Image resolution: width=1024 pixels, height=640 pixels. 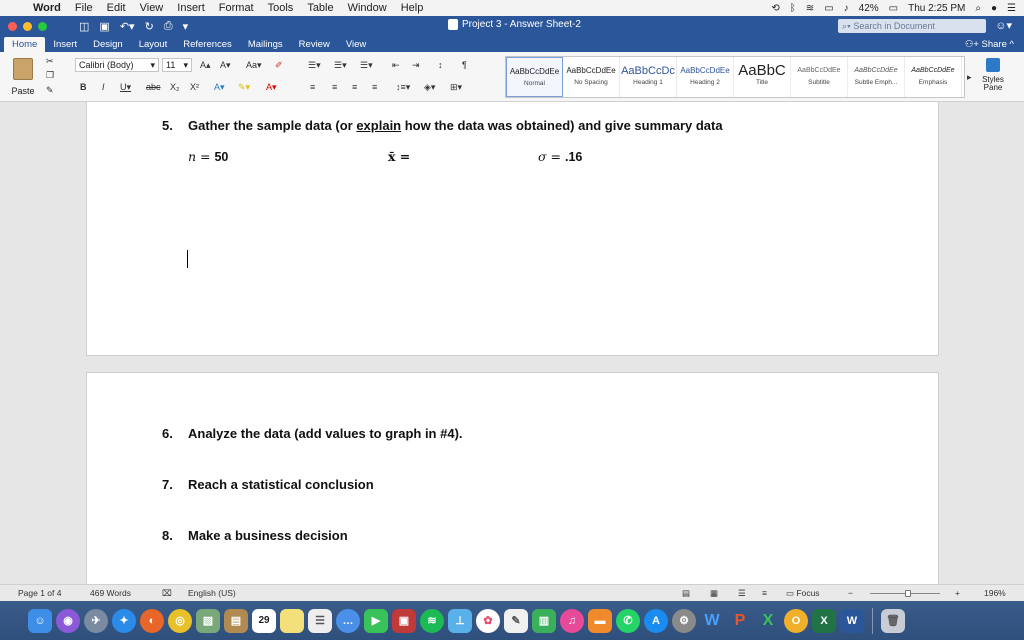 What do you see at coordinates (314, 65) in the screenshot?
I see `bullets-icon: ☰▾` at bounding box center [314, 65].